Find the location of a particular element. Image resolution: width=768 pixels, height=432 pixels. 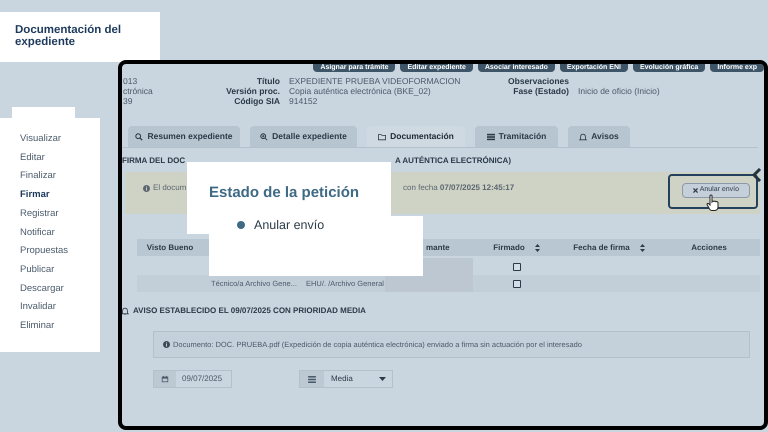

column-header: Acciones is located at coordinates (709, 248).